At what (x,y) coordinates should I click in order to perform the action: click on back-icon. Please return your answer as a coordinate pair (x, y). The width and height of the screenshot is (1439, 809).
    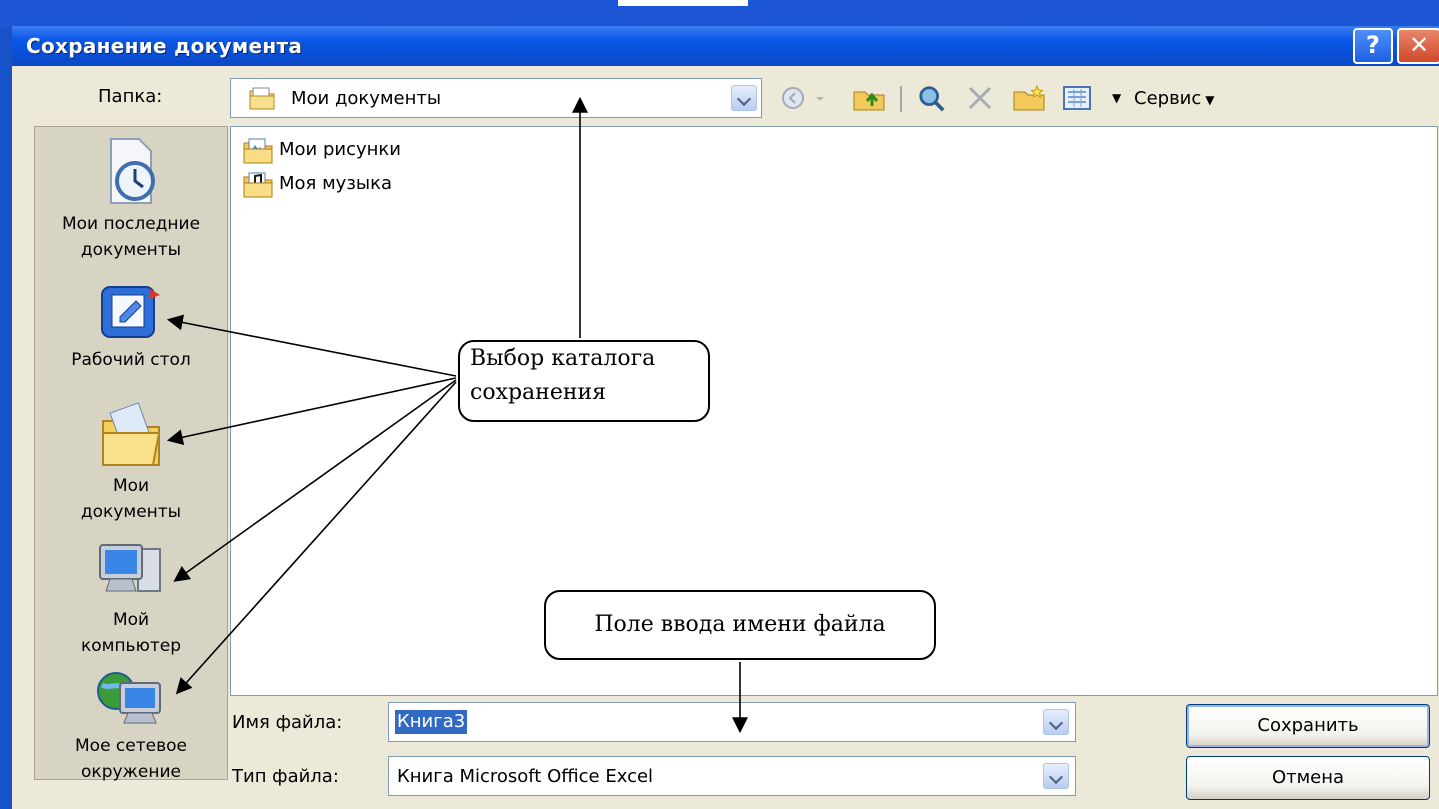
    Looking at the image, I should click on (793, 98).